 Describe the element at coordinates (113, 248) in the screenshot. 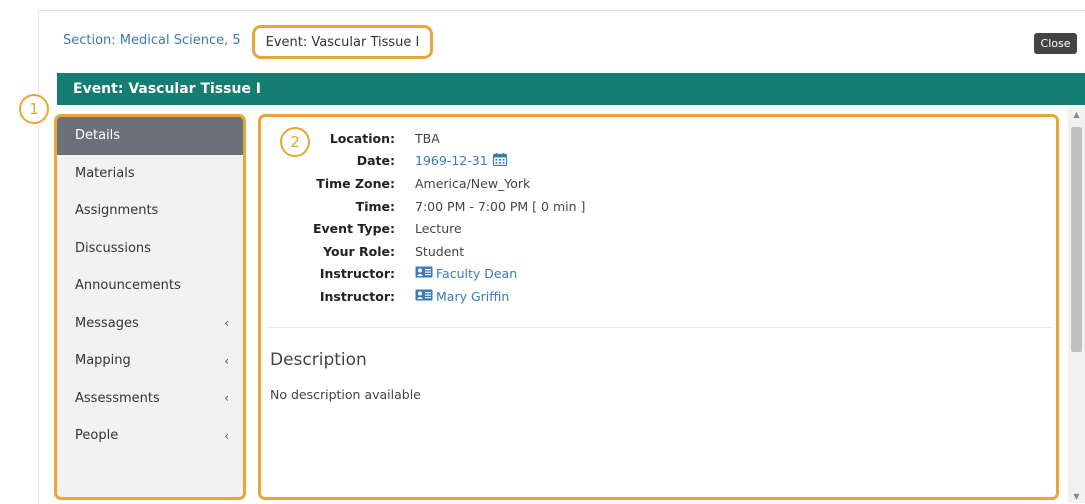

I see `sidebar-item-label: Discussions` at that location.